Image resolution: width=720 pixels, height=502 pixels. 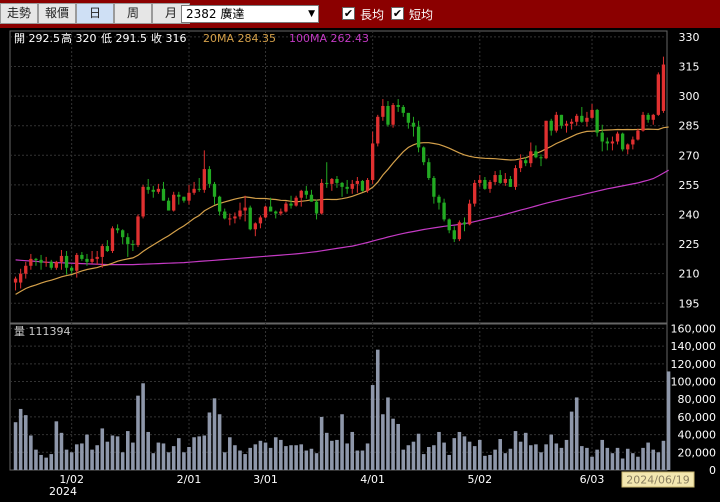 I want to click on open-value: 開 292.5, so click(x=37, y=38).